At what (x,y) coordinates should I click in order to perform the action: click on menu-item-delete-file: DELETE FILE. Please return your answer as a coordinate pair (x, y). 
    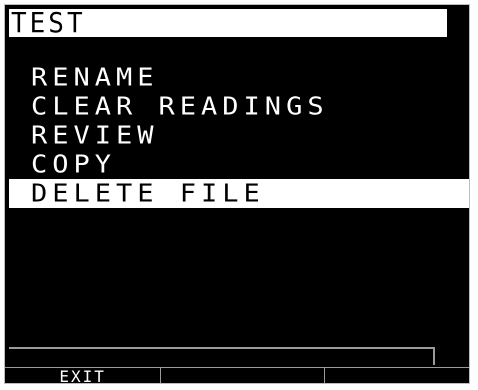
    Looking at the image, I should click on (239, 193).